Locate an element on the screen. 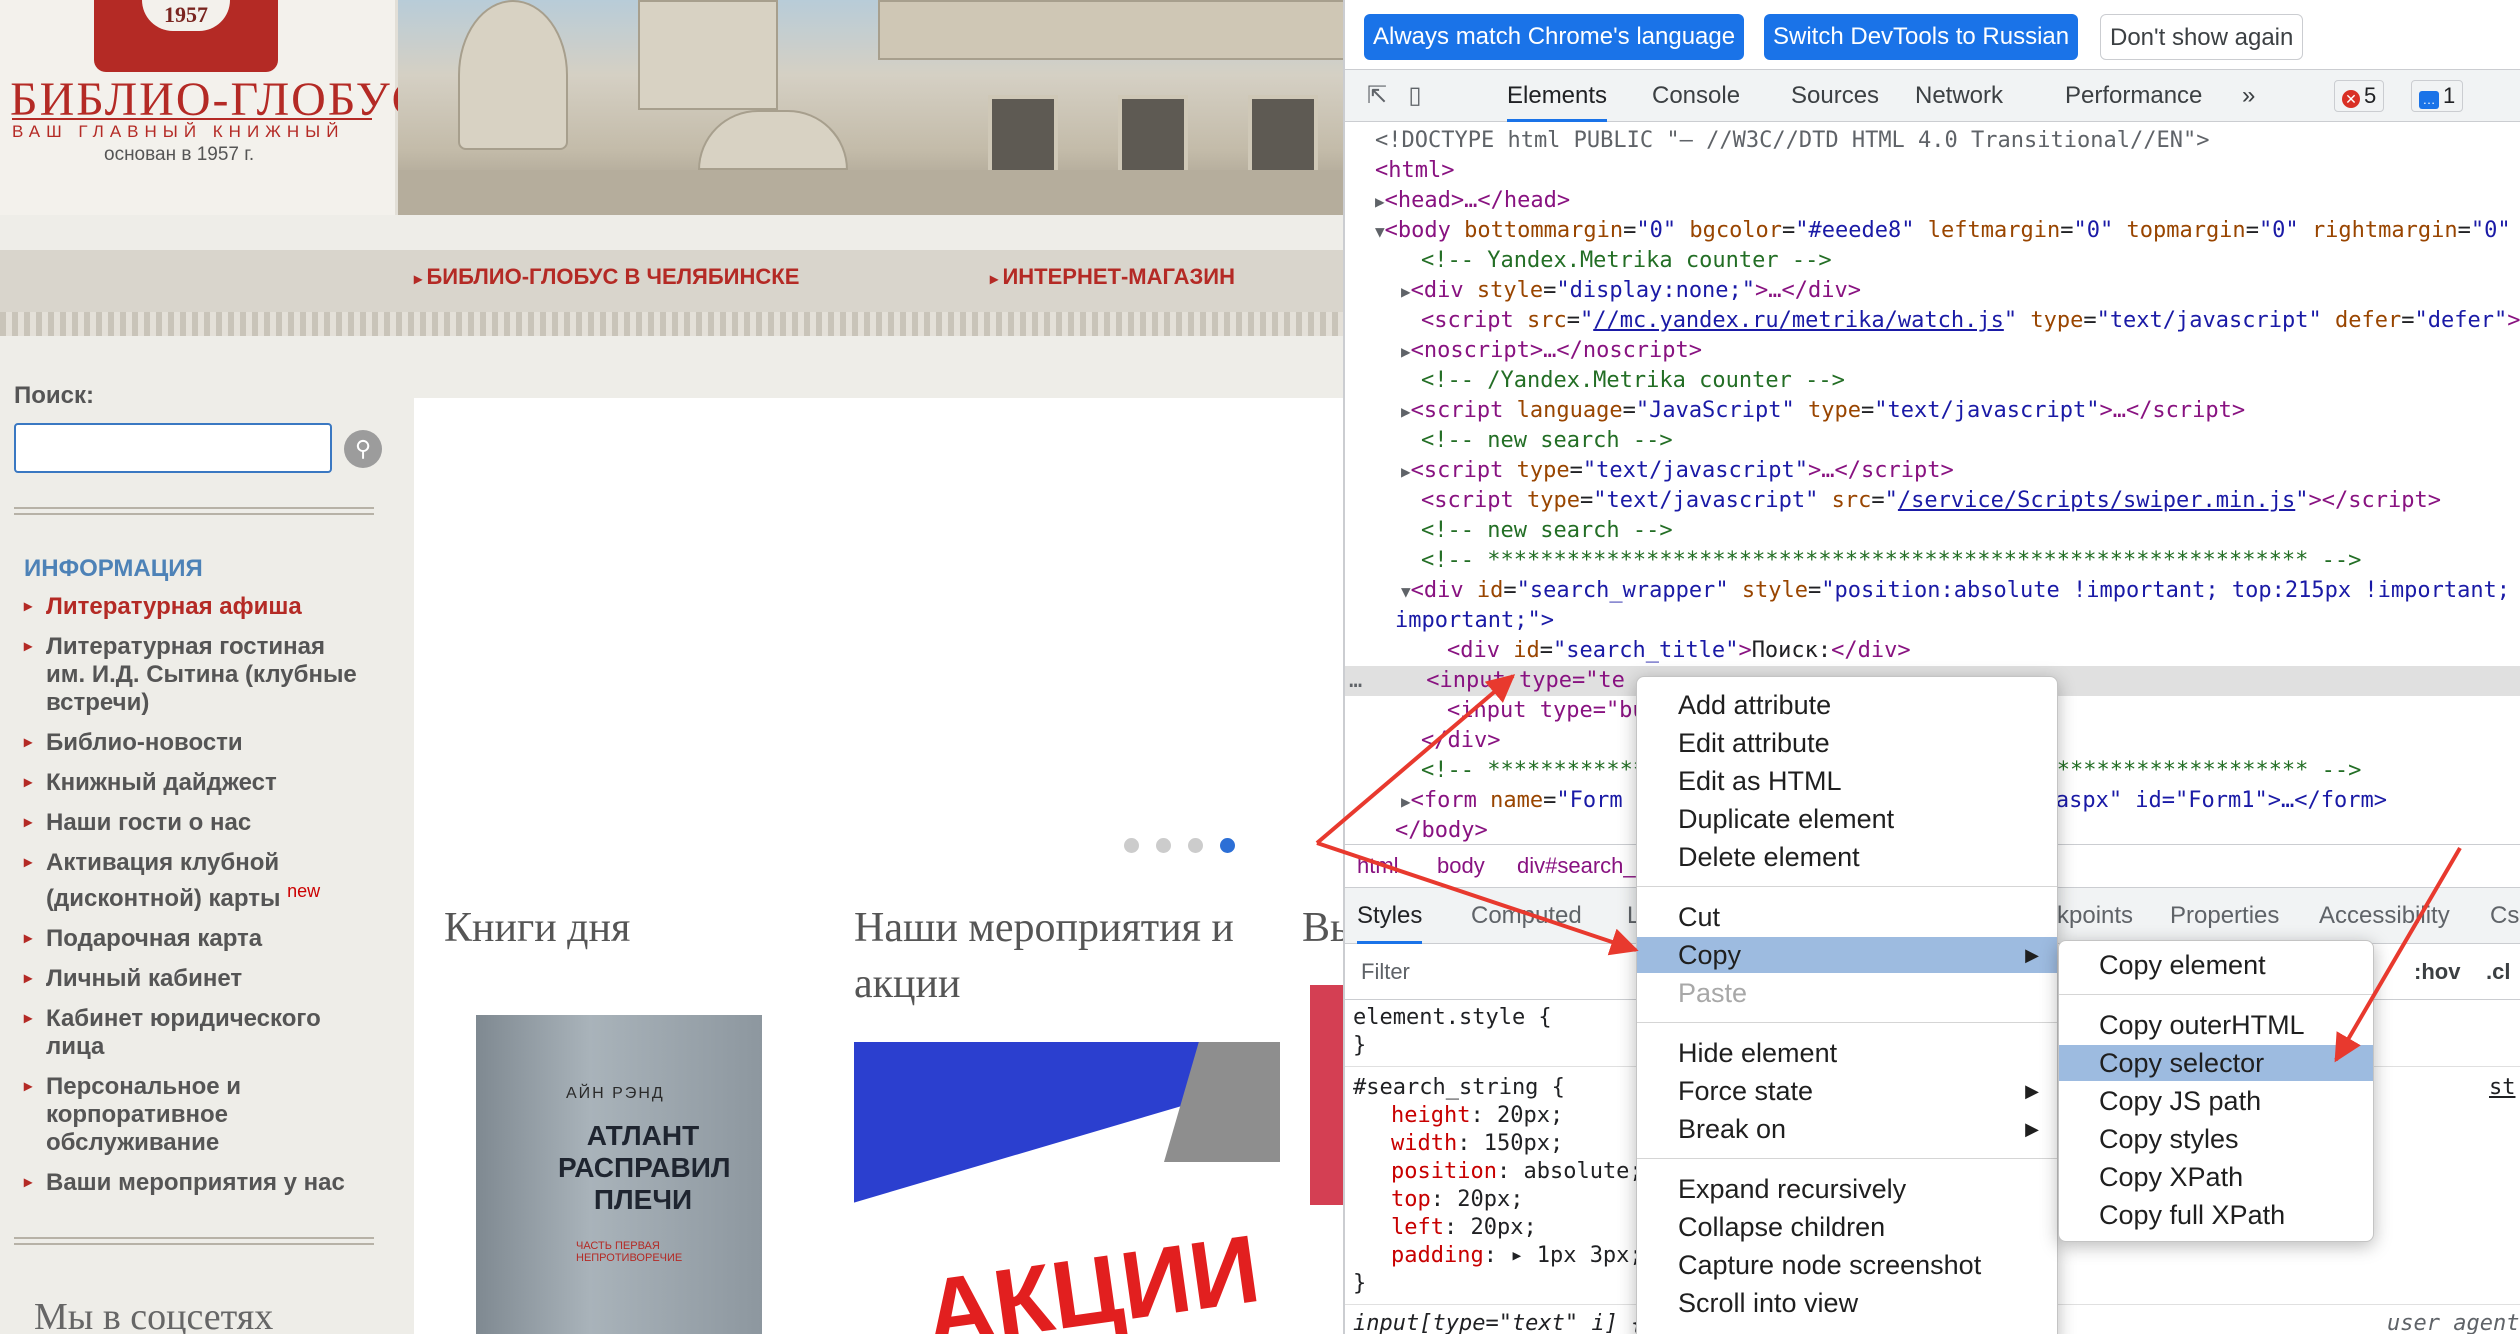 The image size is (2520, 1334). class-toggle: .cl is located at coordinates (2498, 972).